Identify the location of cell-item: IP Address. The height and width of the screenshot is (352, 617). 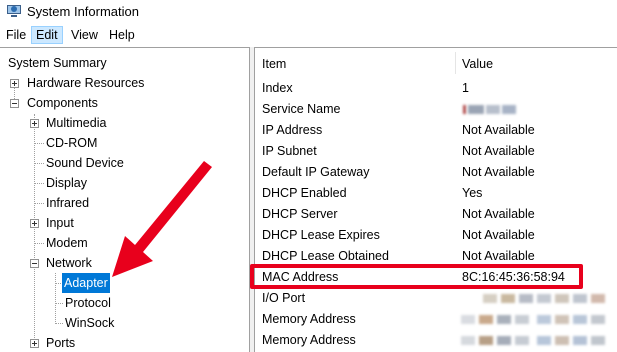
(292, 130).